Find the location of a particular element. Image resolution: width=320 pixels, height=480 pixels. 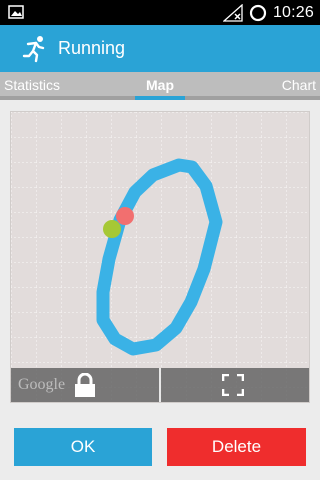

toolbar-divider is located at coordinates (160, 385).